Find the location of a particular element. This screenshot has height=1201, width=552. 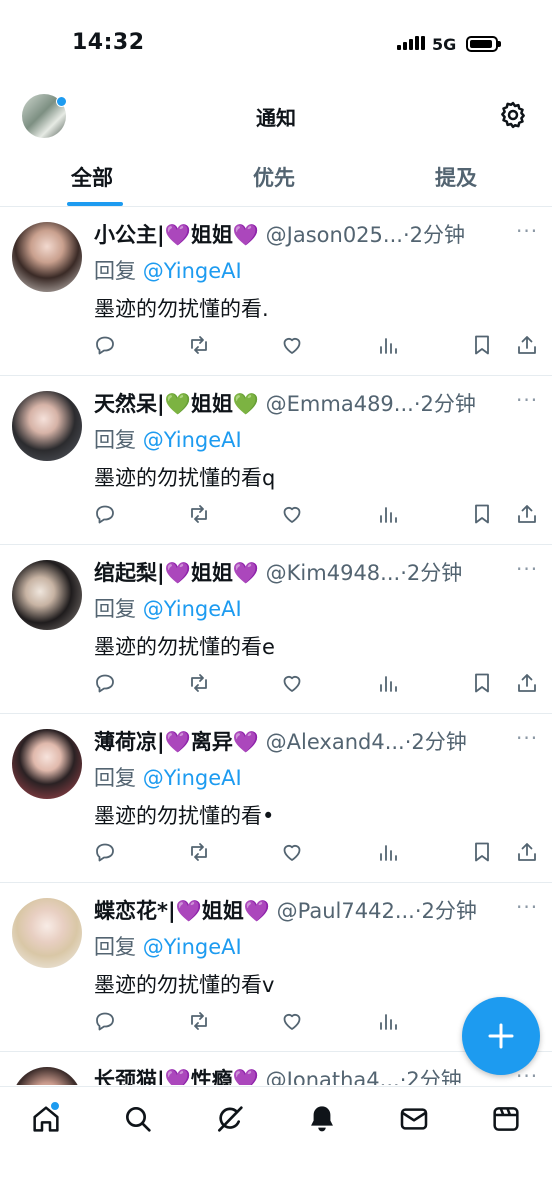

post-text: 墨迹的勿扰懂的看e is located at coordinates (184, 647).